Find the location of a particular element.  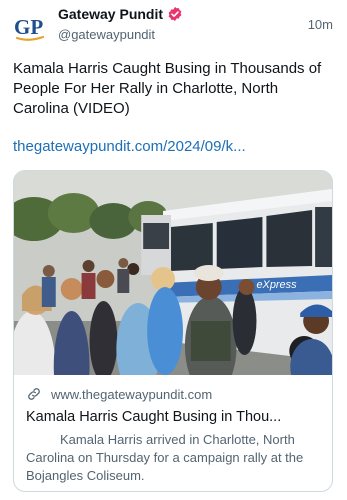

card-domain: www.thegatewaypundit.com is located at coordinates (173, 394).